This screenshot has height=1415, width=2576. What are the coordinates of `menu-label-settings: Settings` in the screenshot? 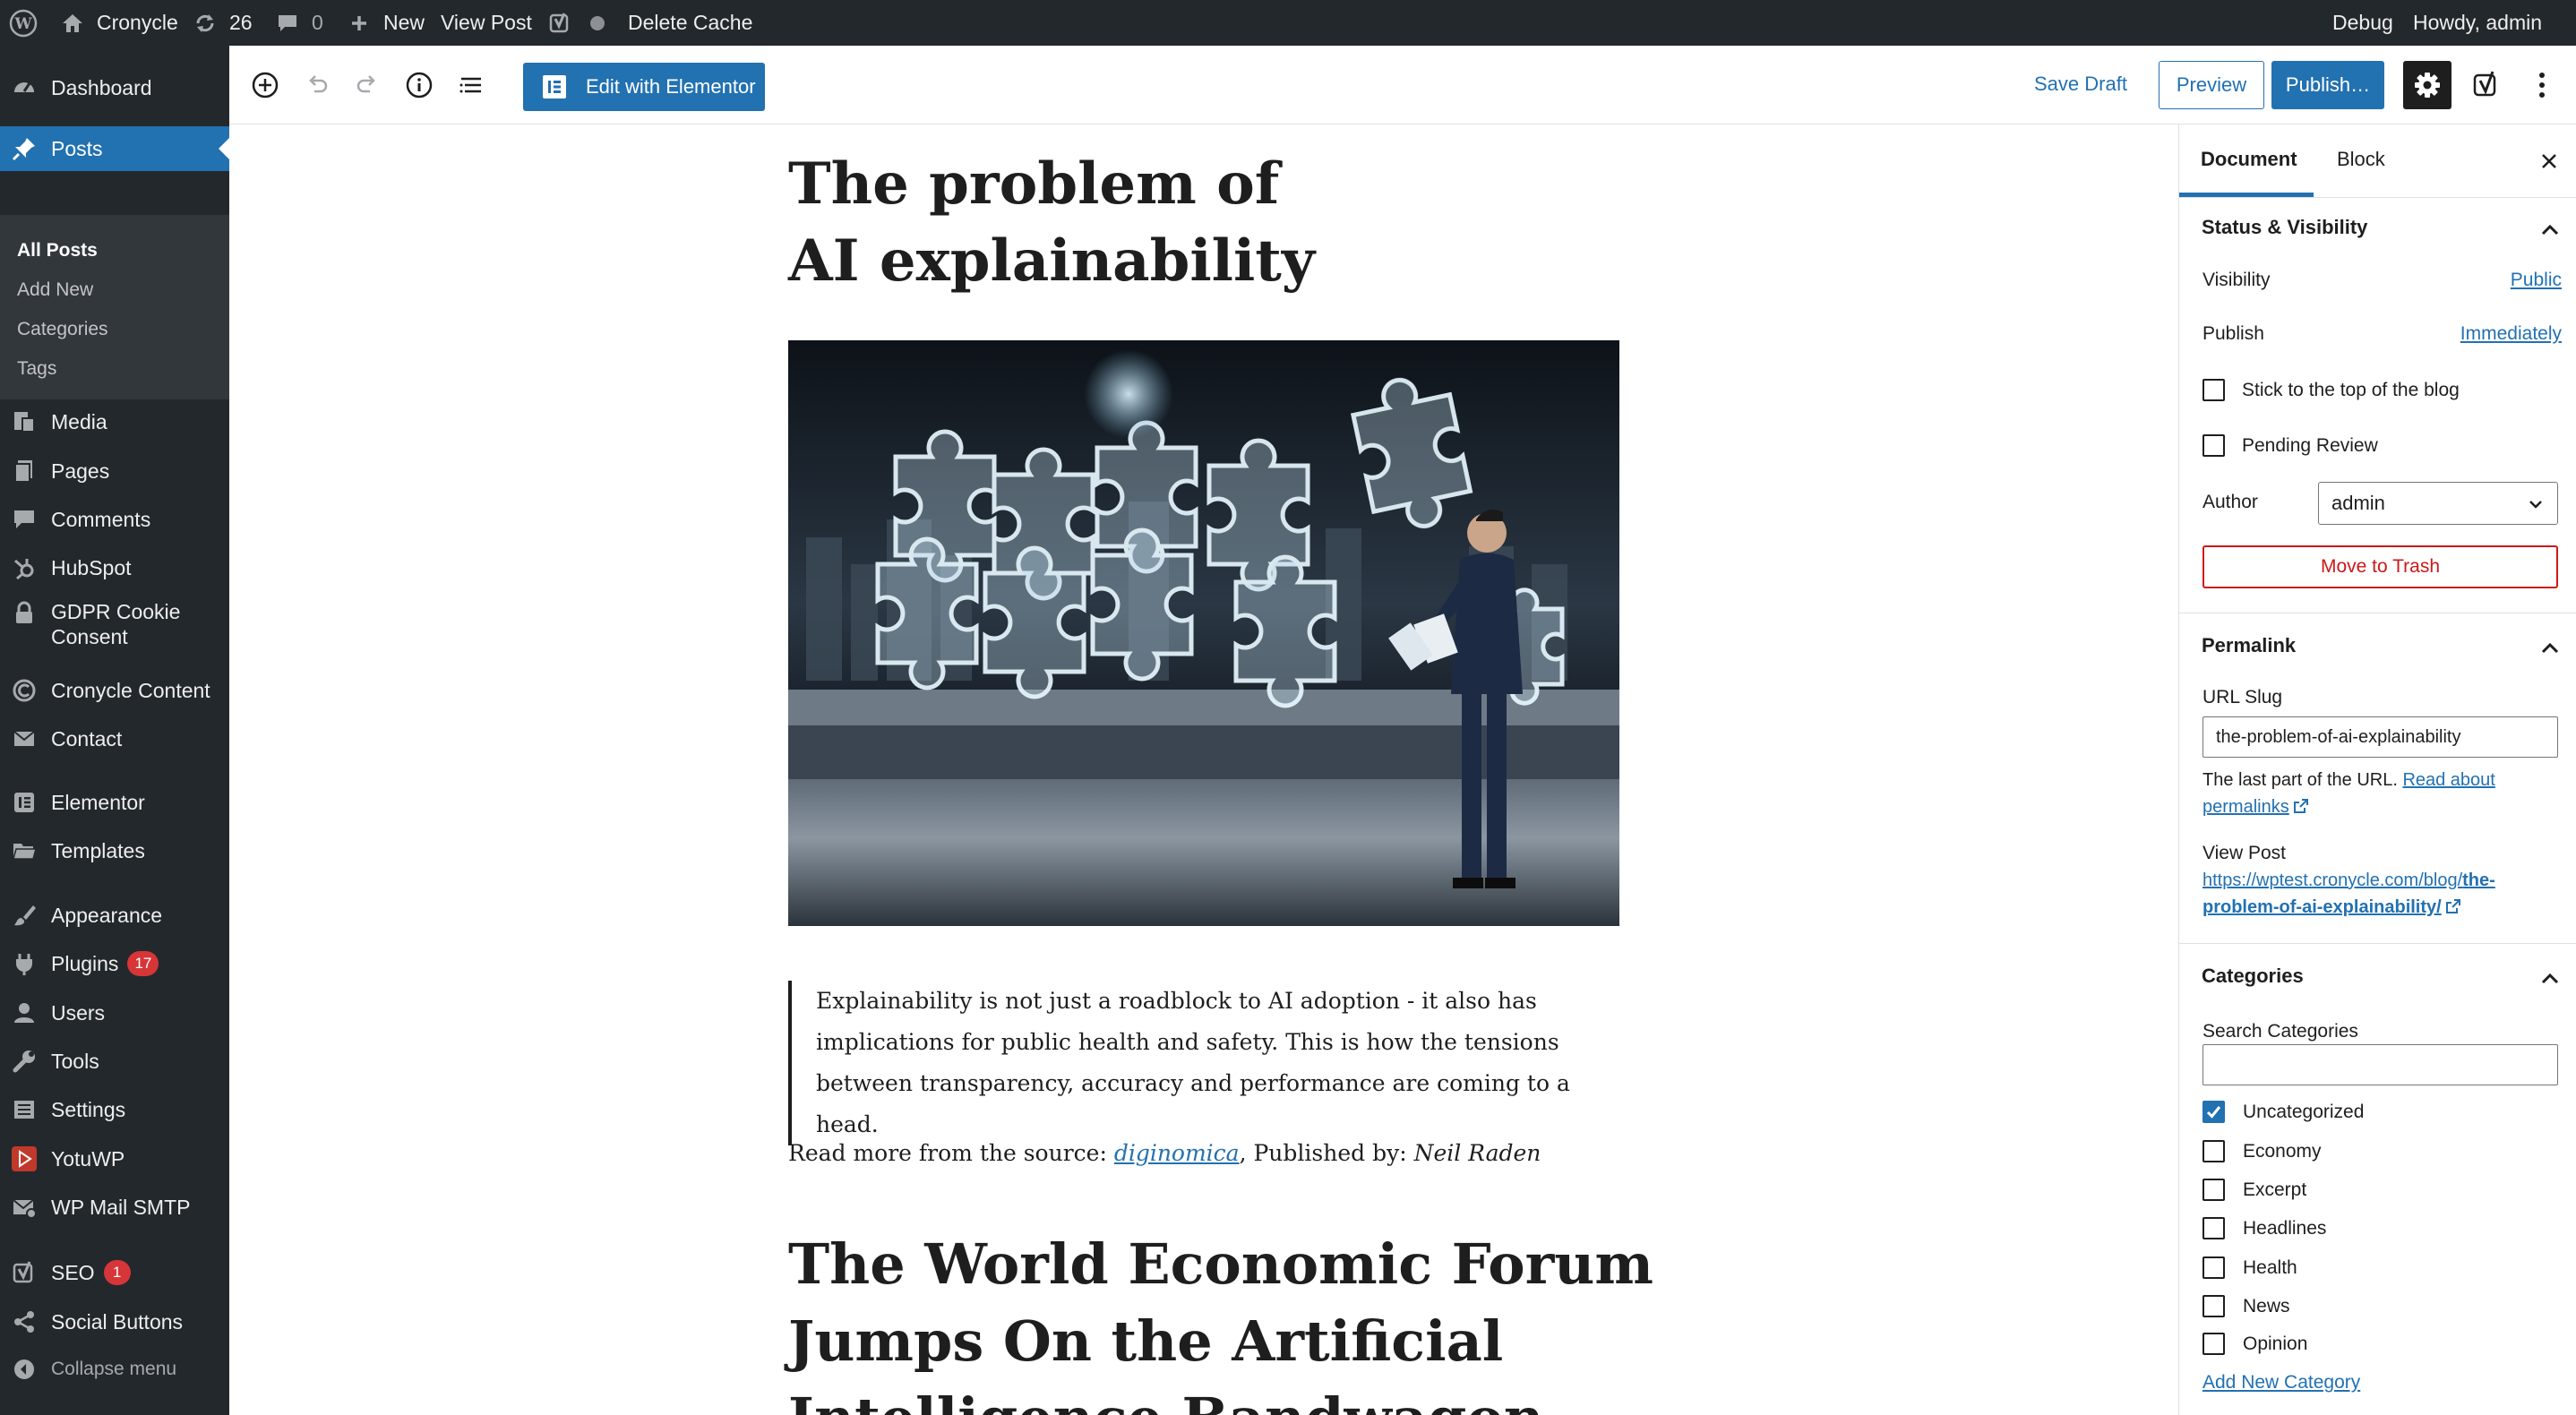 It's located at (88, 1109).